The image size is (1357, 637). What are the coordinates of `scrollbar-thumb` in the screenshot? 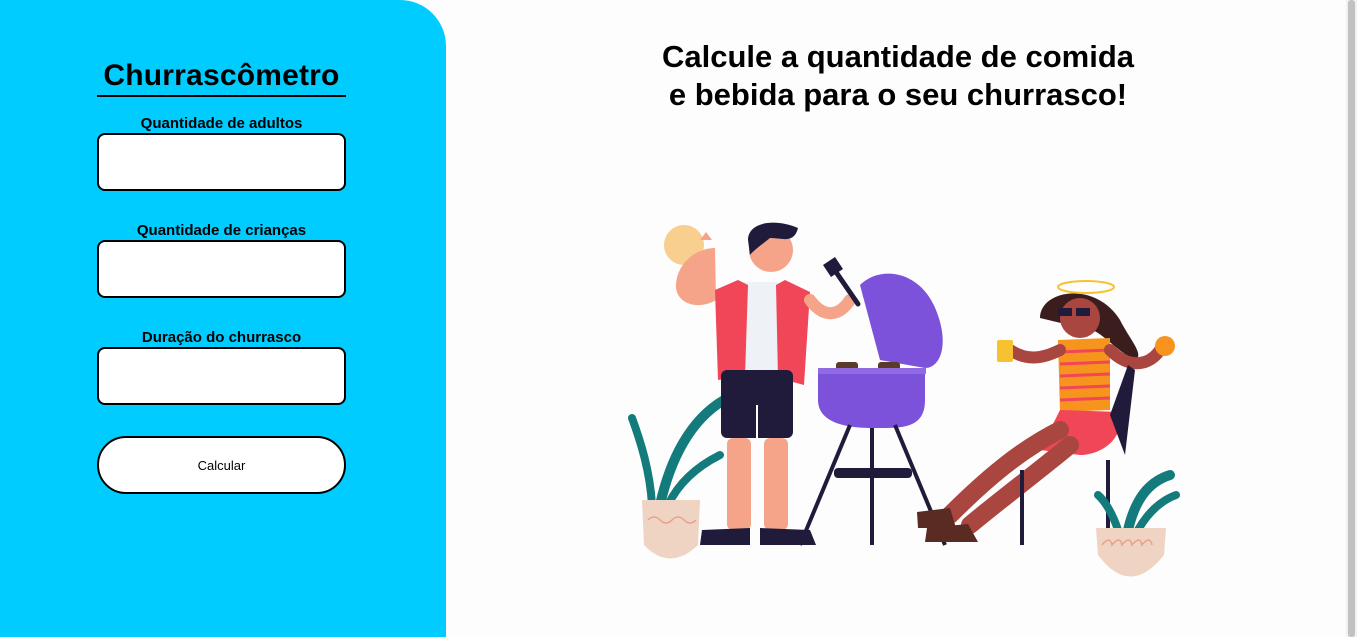 It's located at (1351, 318).